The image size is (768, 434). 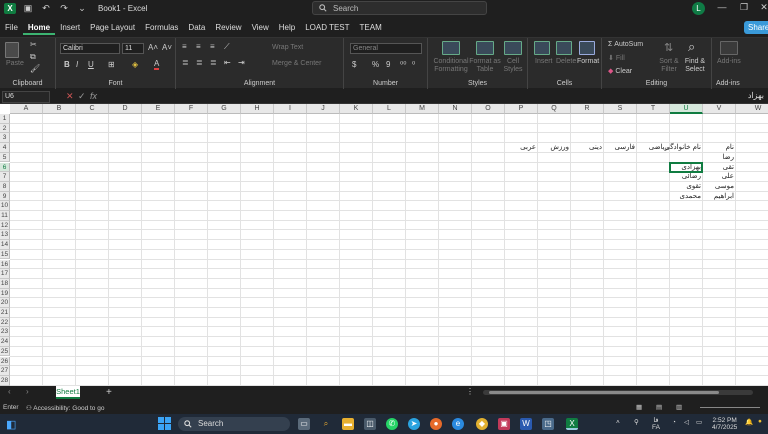 I want to click on tray-chevron-icon: ˄, so click(x=618, y=422).